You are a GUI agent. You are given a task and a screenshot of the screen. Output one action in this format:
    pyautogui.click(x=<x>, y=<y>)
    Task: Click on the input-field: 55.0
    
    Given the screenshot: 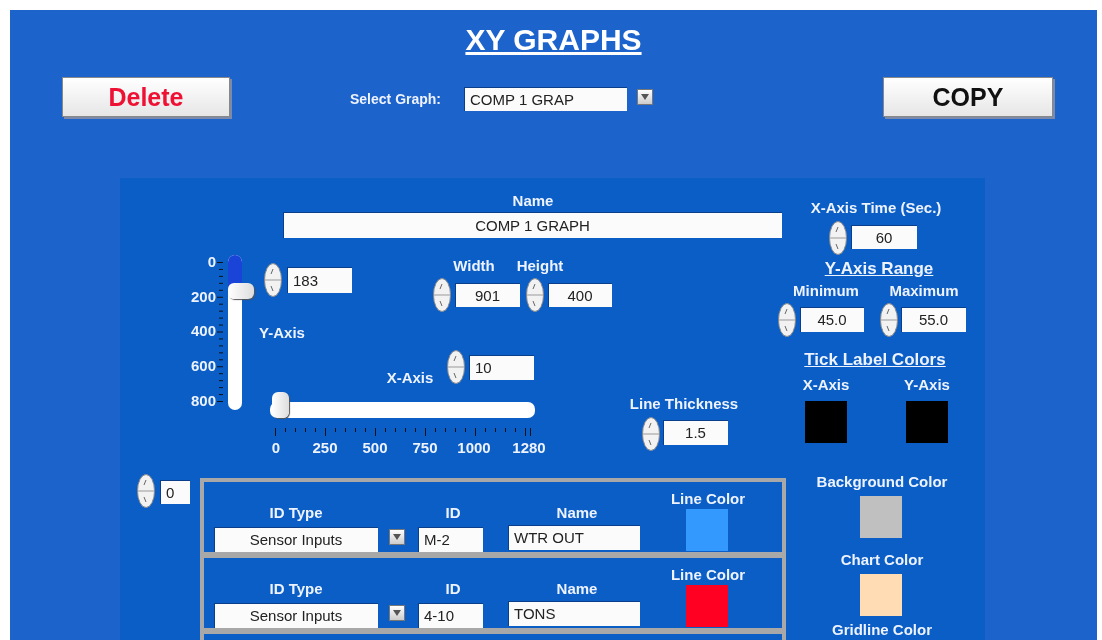 What is the action you would take?
    pyautogui.click(x=933, y=319)
    